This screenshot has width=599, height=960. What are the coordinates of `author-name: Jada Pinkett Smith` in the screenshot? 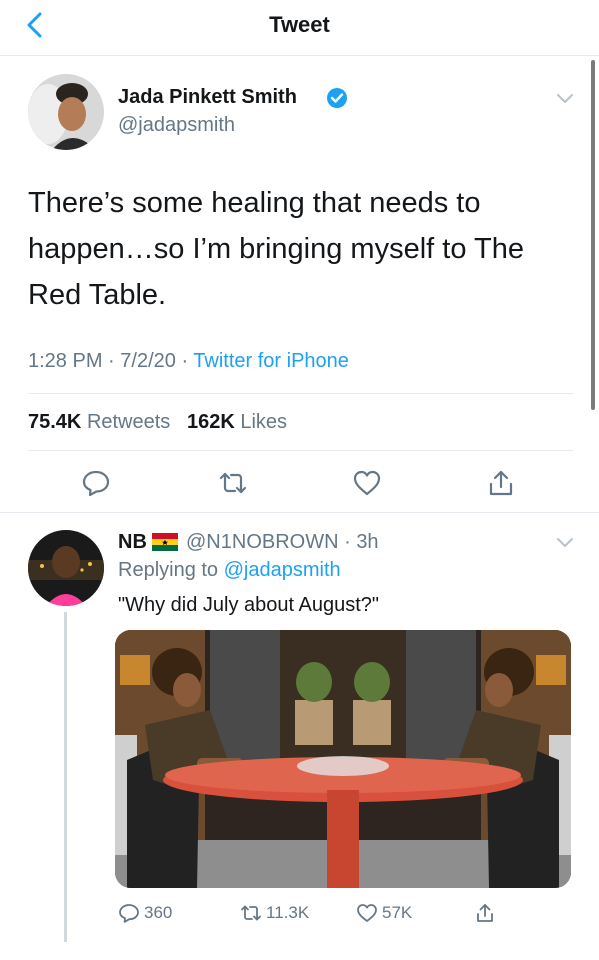 It's located at (207, 97).